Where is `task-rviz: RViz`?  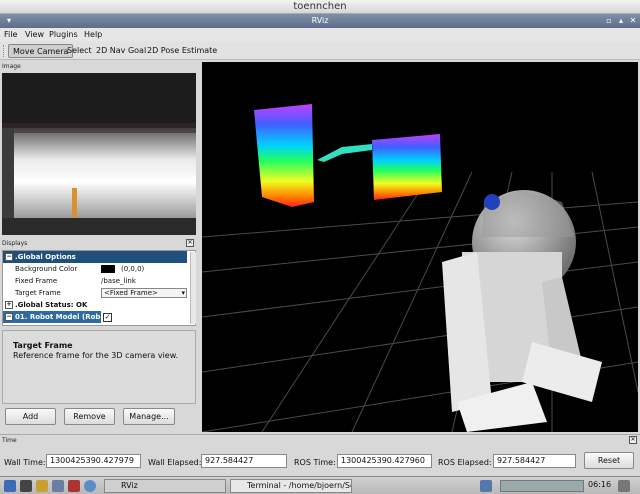
task-rviz: RViz is located at coordinates (165, 486).